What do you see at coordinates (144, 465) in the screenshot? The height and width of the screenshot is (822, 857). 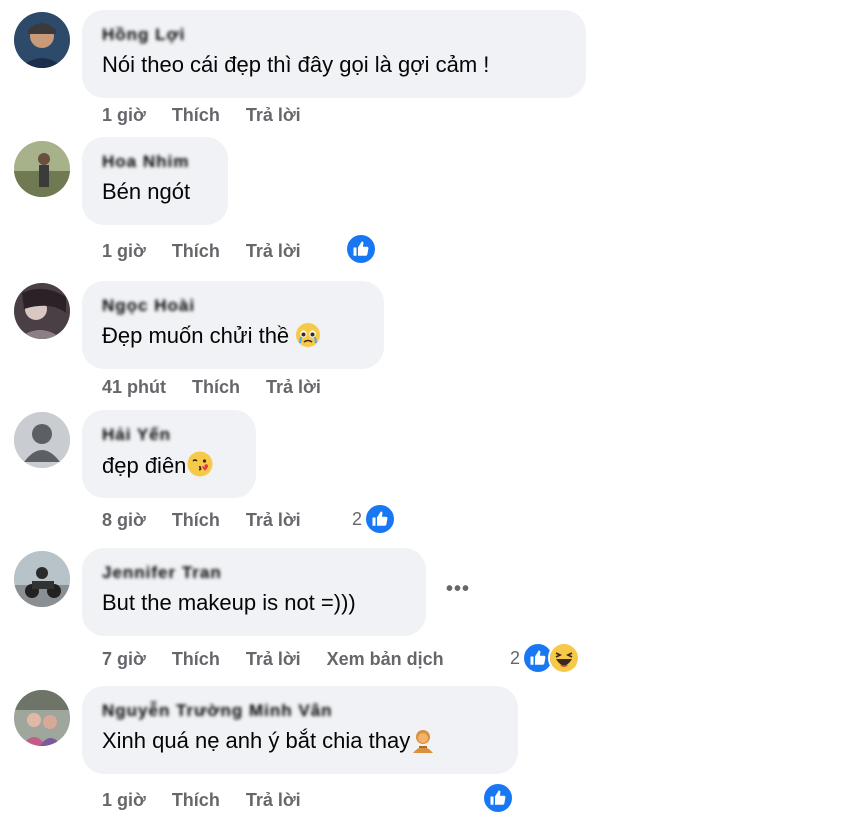 I see `comment-text-value: đẹp điên` at bounding box center [144, 465].